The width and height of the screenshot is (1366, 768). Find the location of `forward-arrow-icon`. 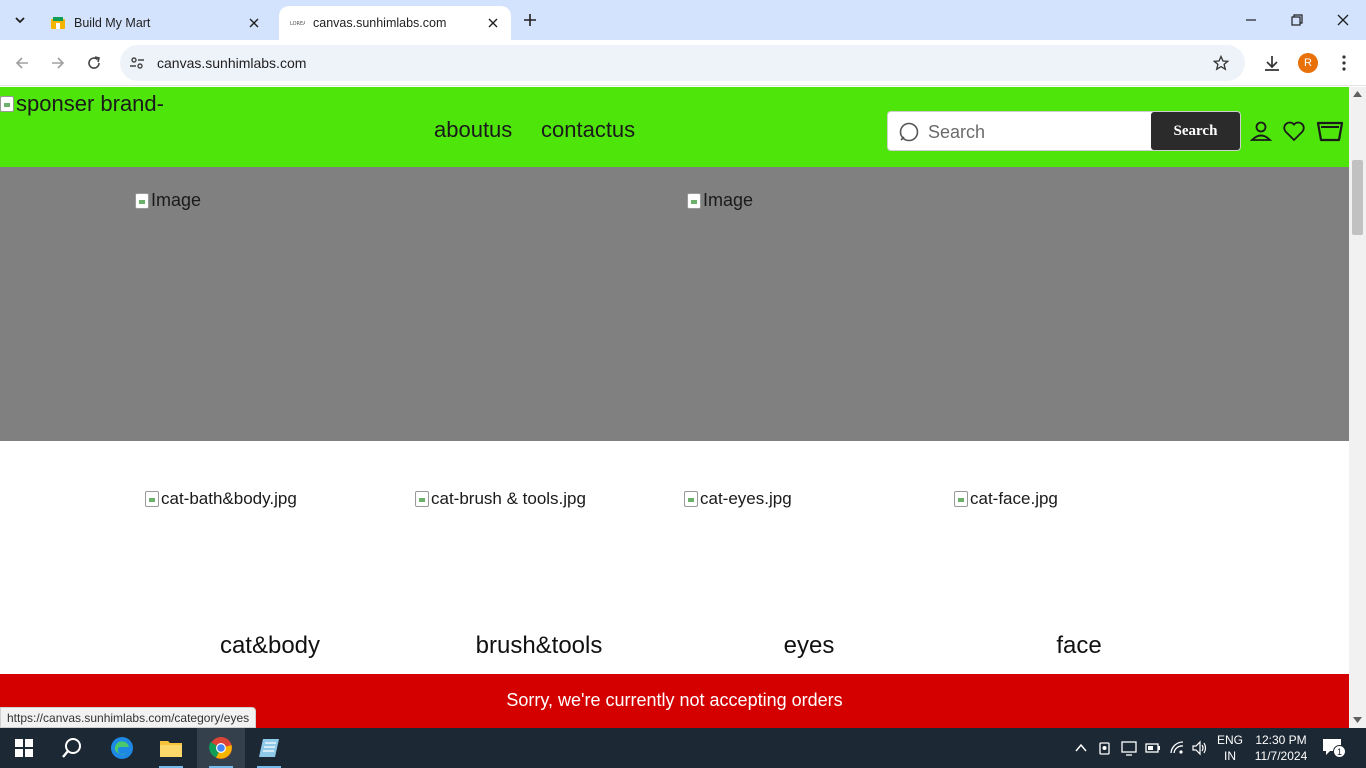

forward-arrow-icon is located at coordinates (58, 63).